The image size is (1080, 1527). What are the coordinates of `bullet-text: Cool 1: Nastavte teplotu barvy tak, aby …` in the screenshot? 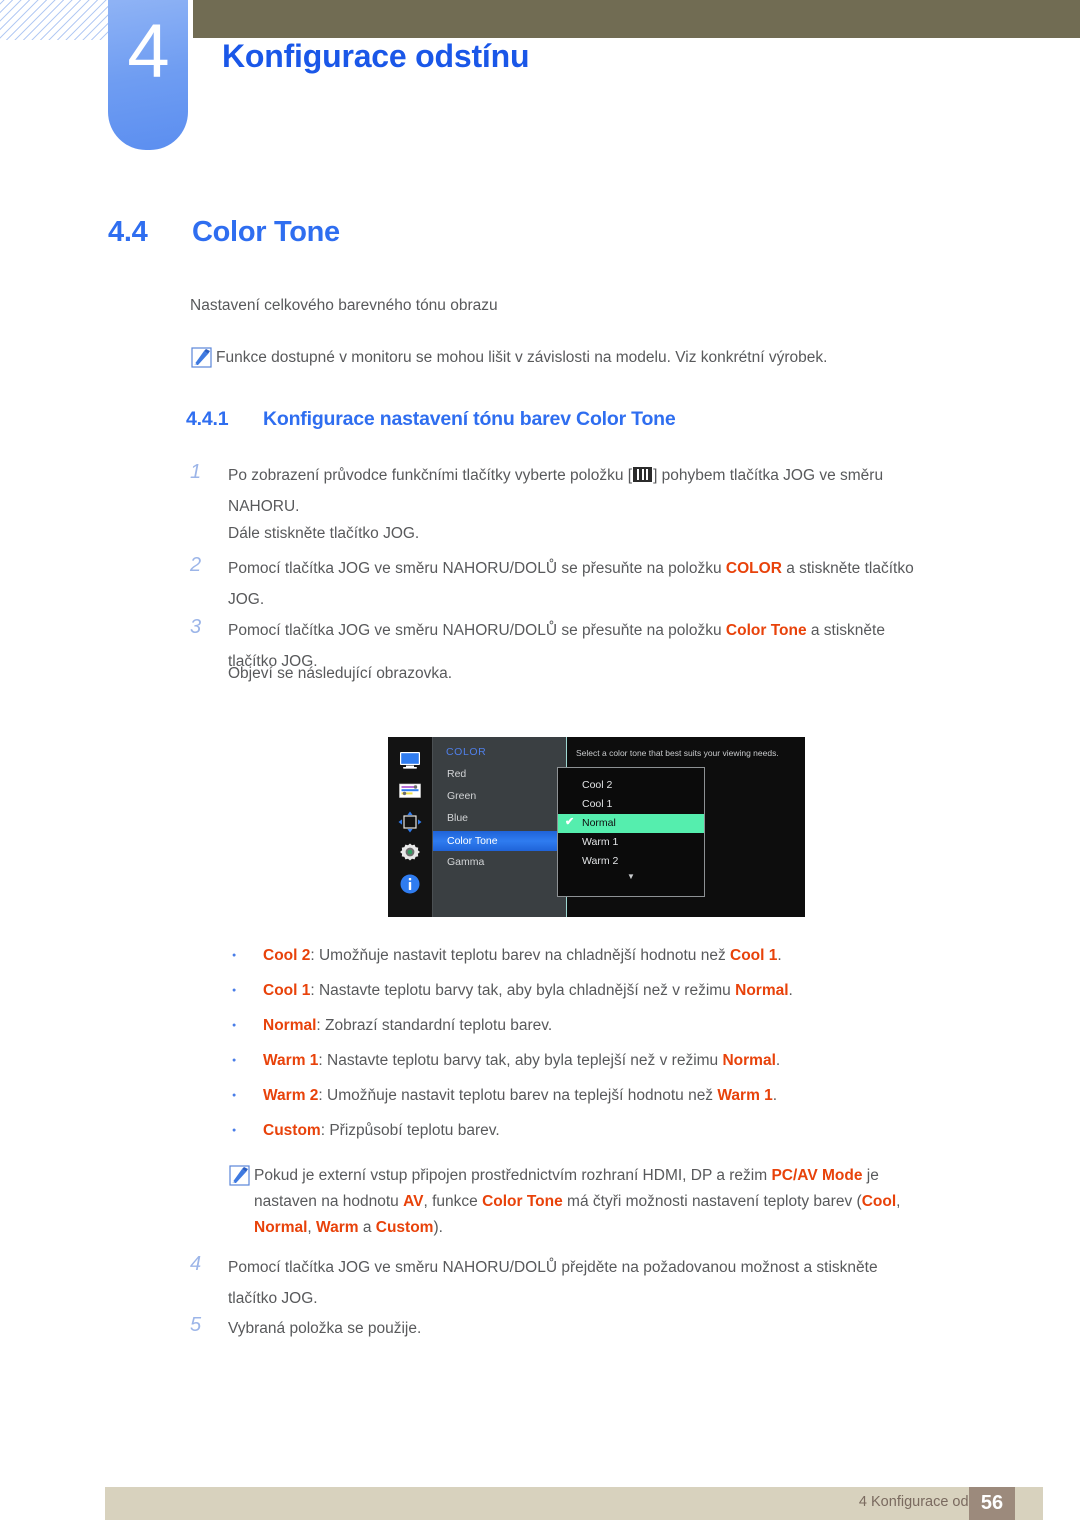 It's located at (528, 991).